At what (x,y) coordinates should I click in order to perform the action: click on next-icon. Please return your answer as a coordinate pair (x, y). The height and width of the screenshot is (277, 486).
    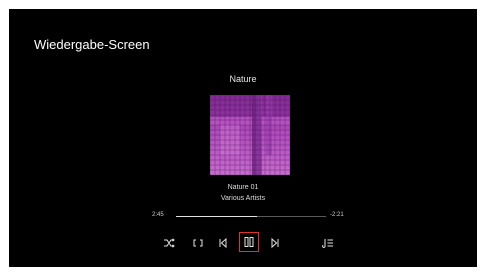
    Looking at the image, I should click on (275, 243).